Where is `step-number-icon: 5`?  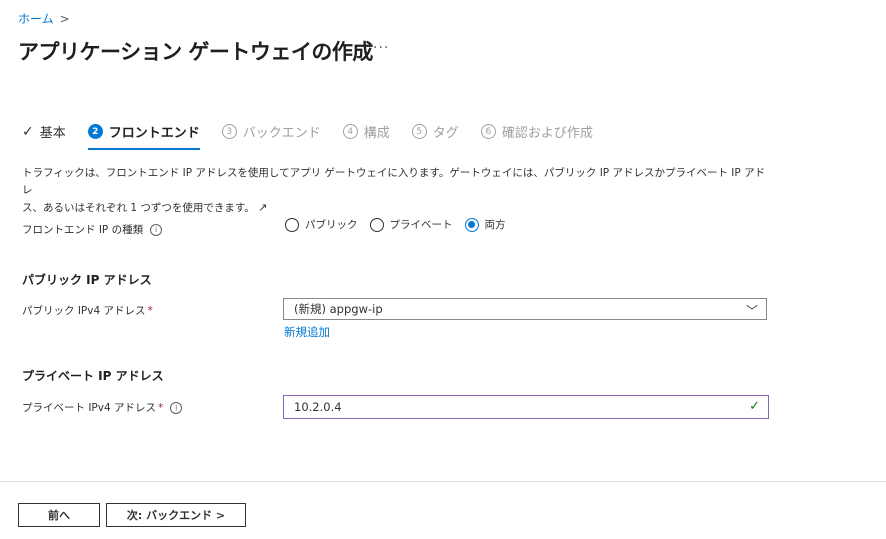
step-number-icon: 5 is located at coordinates (419, 131).